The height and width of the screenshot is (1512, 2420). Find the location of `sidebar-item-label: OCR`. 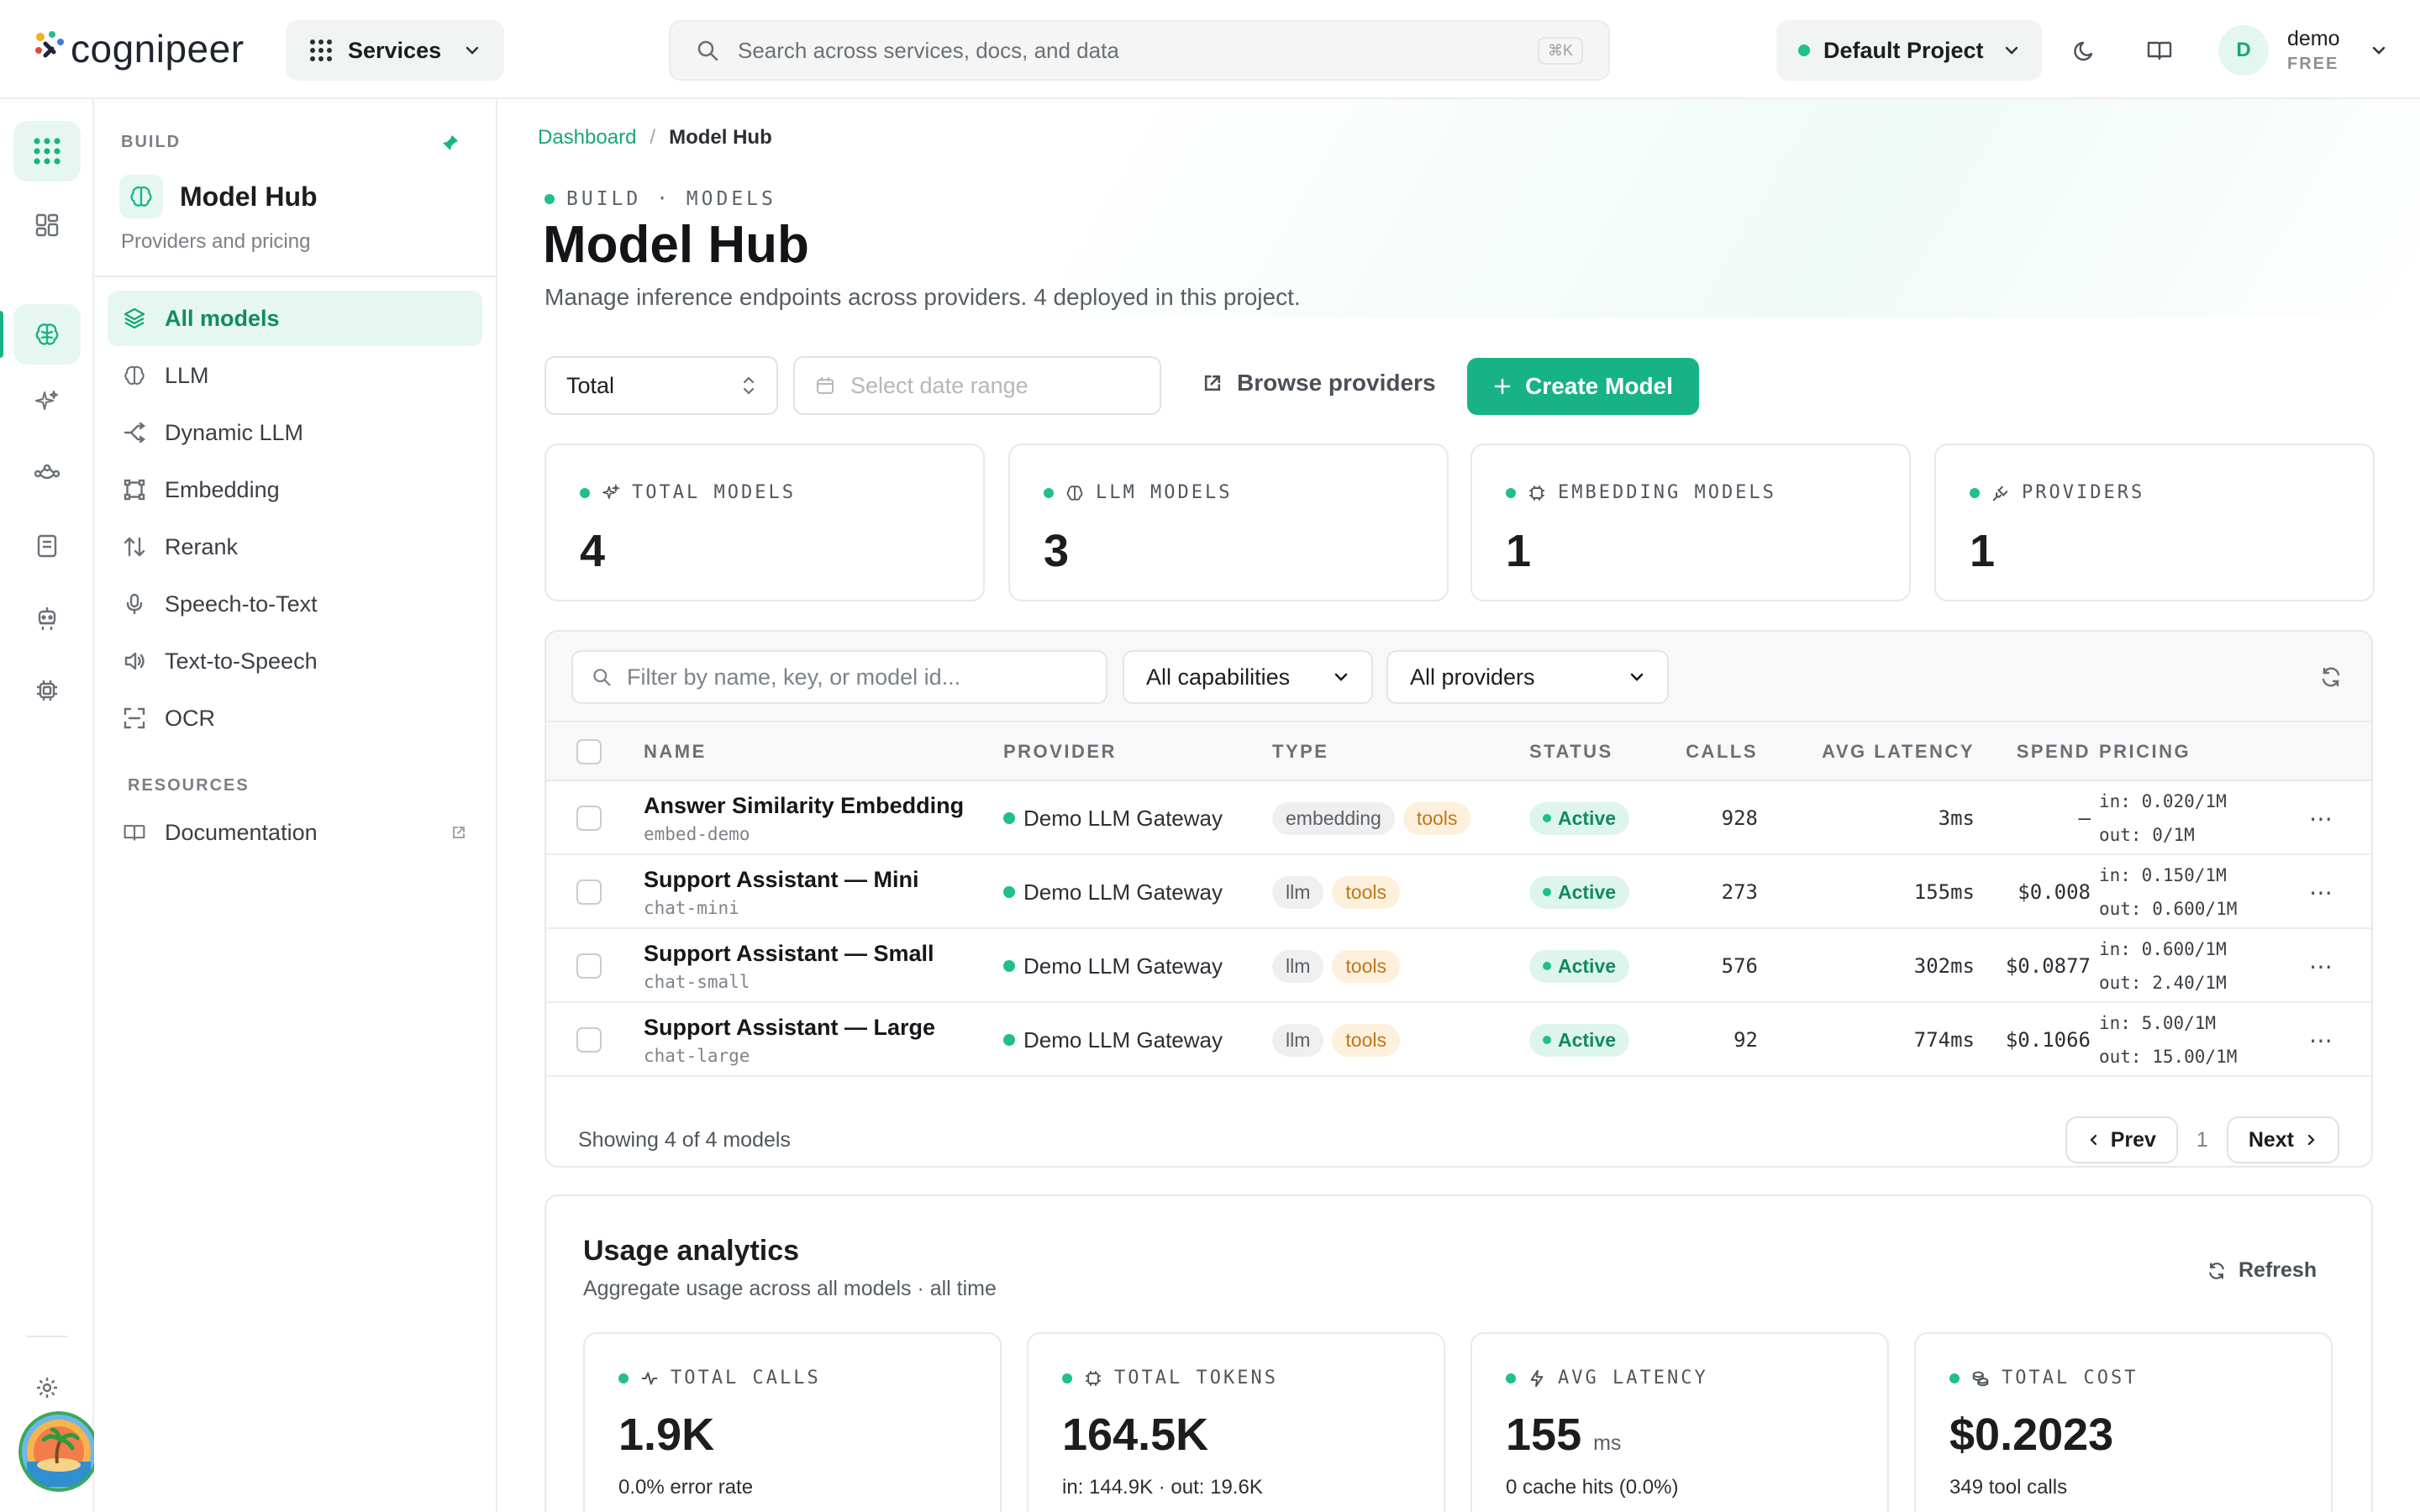

sidebar-item-label: OCR is located at coordinates (190, 718).